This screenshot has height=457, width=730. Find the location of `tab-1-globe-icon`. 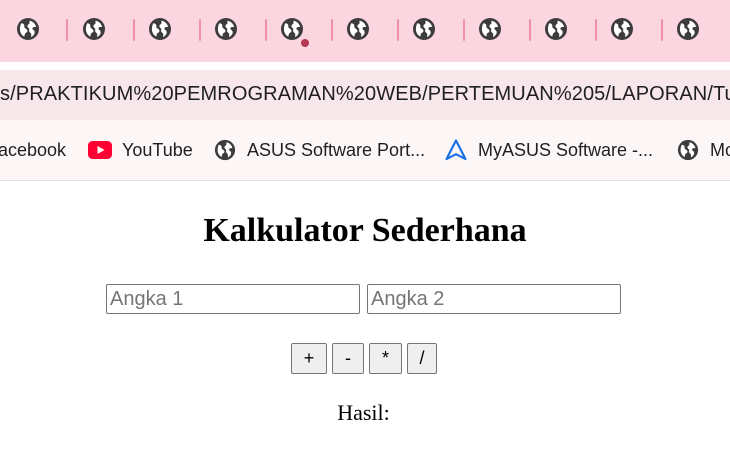

tab-1-globe-icon is located at coordinates (28, 29).